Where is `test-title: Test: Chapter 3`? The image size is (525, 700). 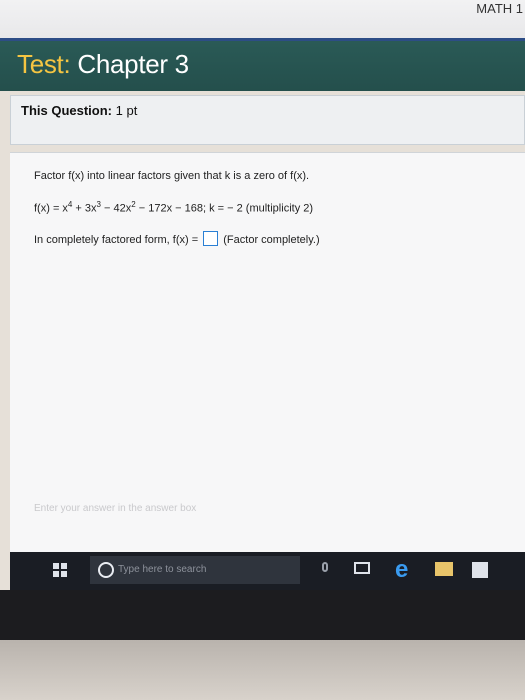
test-title: Test: Chapter 3 is located at coordinates (103, 64).